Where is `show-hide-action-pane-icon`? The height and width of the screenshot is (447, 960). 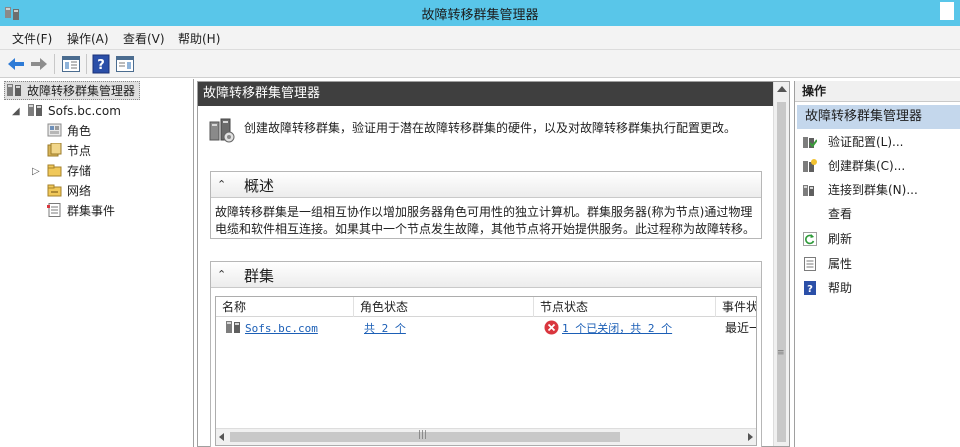 show-hide-action-pane-icon is located at coordinates (125, 64).